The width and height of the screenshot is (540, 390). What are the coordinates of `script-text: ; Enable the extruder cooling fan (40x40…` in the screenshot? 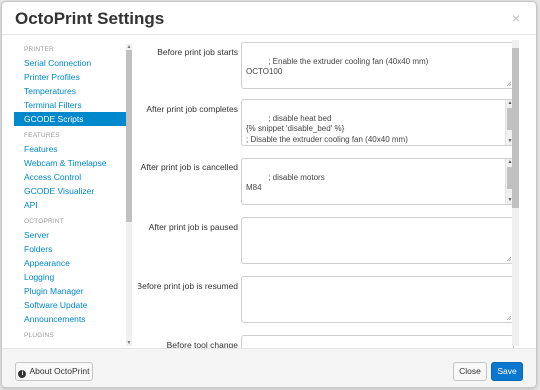 It's located at (337, 66).